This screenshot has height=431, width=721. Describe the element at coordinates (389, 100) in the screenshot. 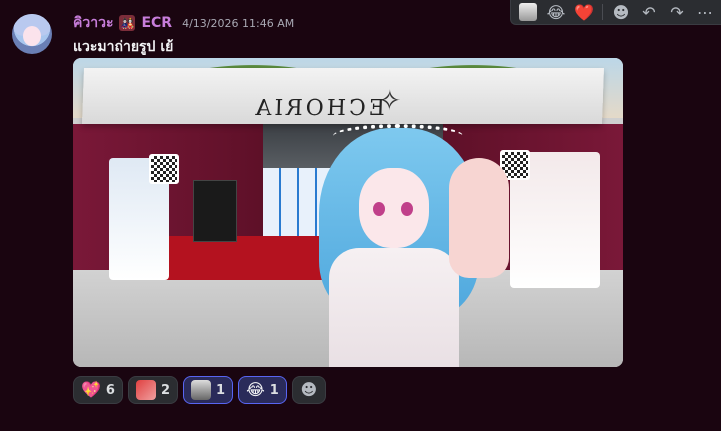

I see `booth-logo-icon: ✧` at that location.